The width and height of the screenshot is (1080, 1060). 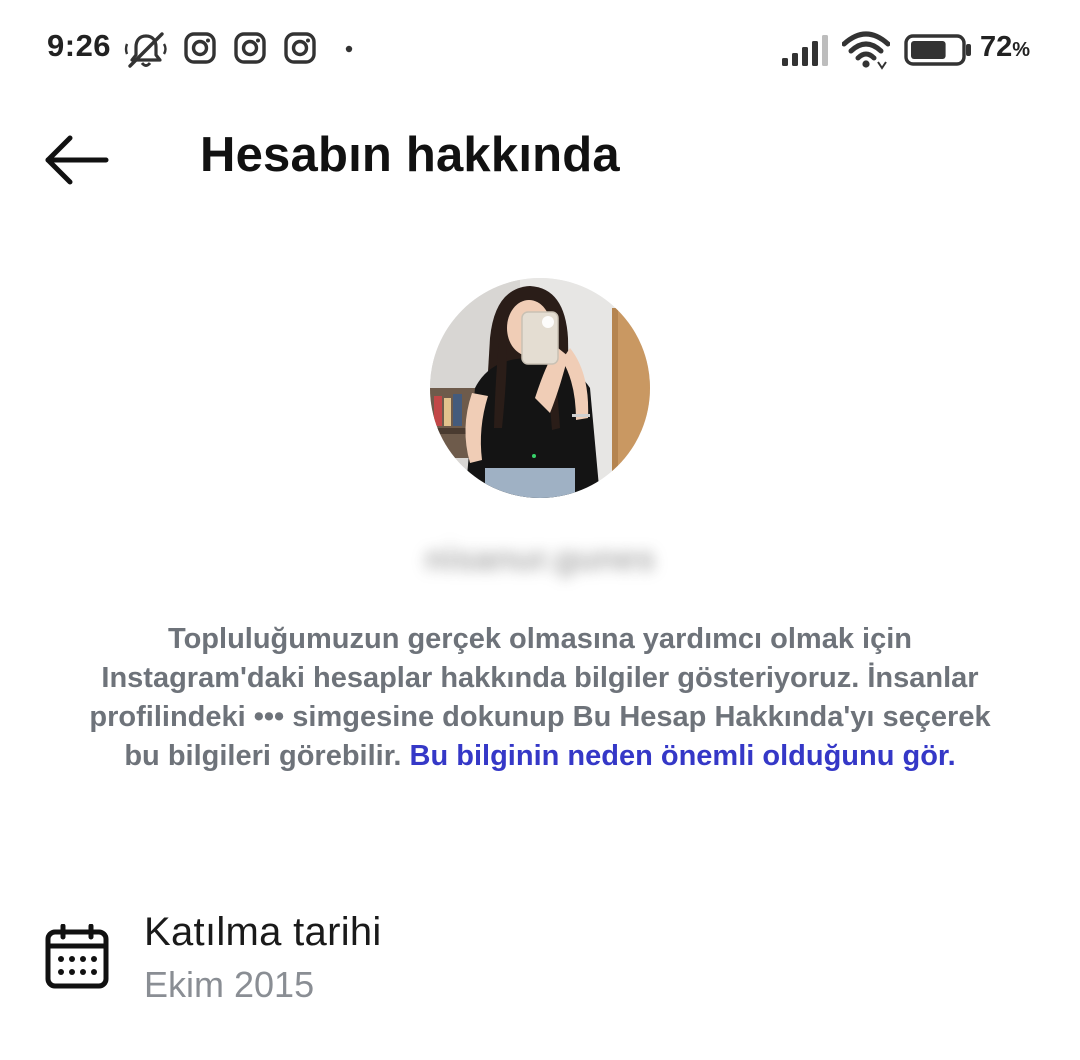 I want to click on status-bar: 9:26 72%, so click(x=540, y=50).